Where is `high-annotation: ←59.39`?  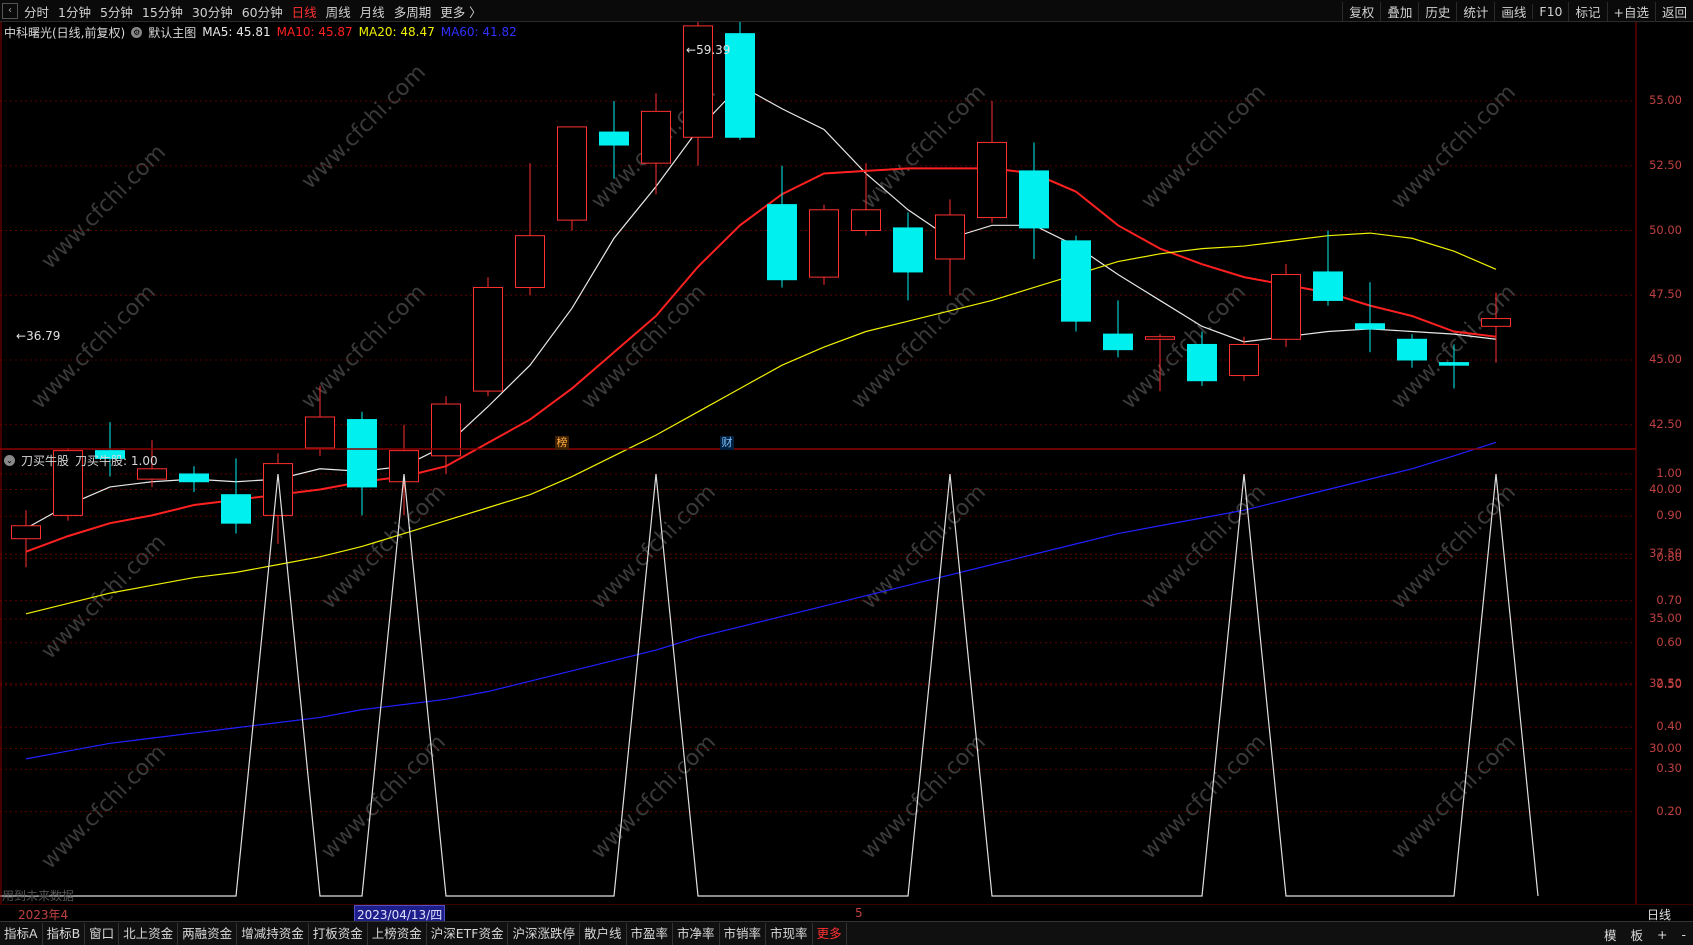
high-annotation: ←59.39 is located at coordinates (708, 50).